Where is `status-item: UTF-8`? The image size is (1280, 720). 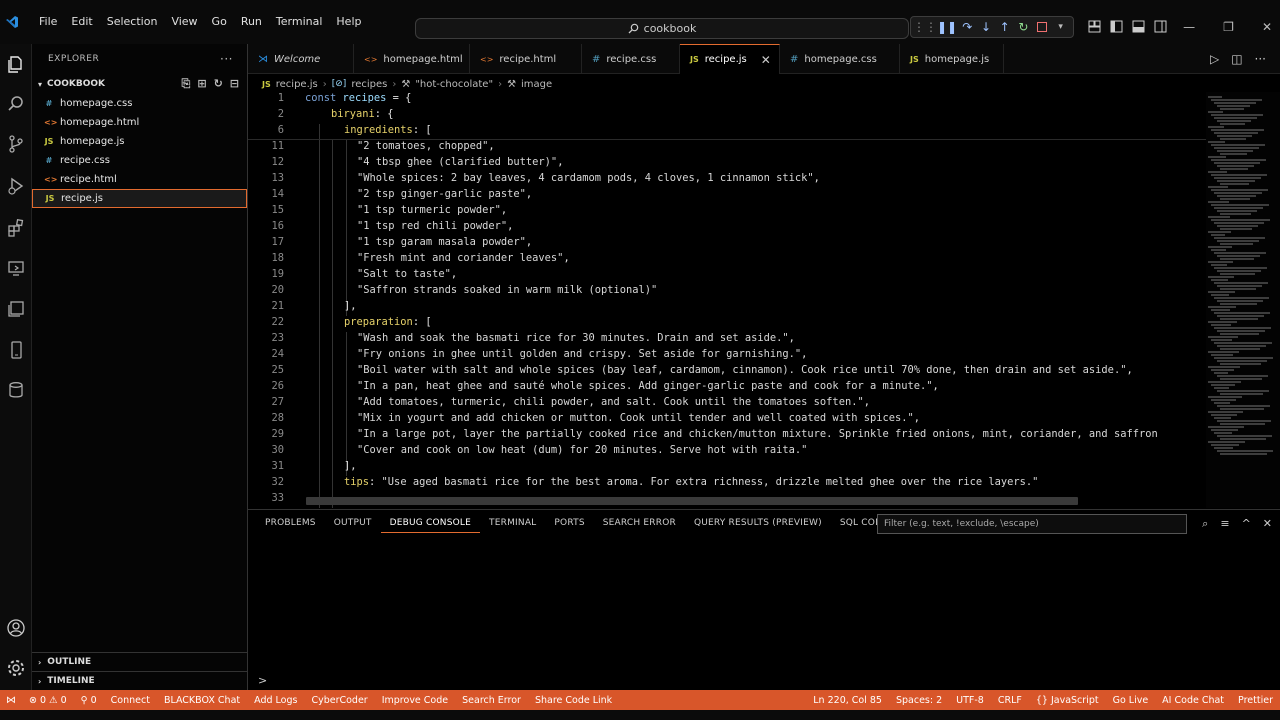 status-item: UTF-8 is located at coordinates (970, 700).